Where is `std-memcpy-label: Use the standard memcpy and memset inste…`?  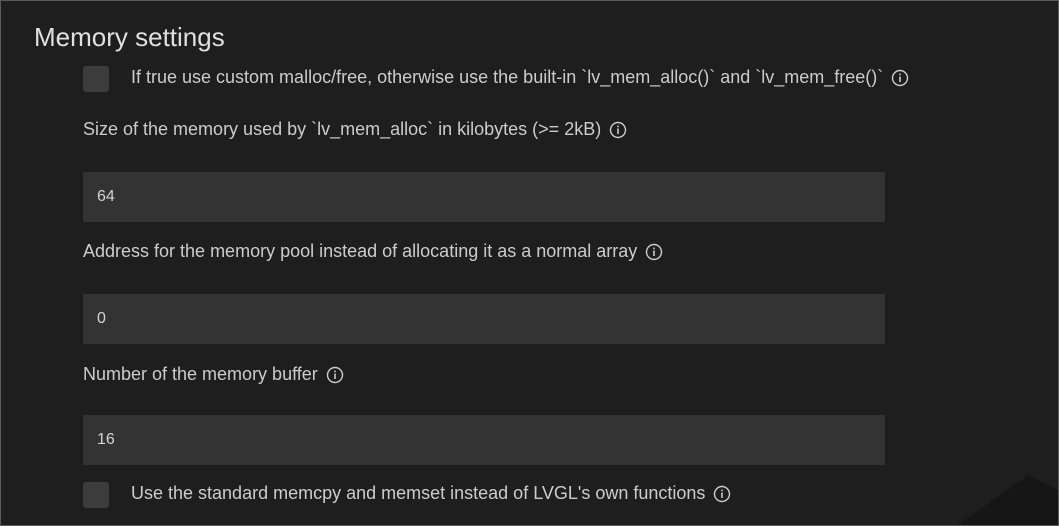 std-memcpy-label: Use the standard memcpy and memset inste… is located at coordinates (418, 493).